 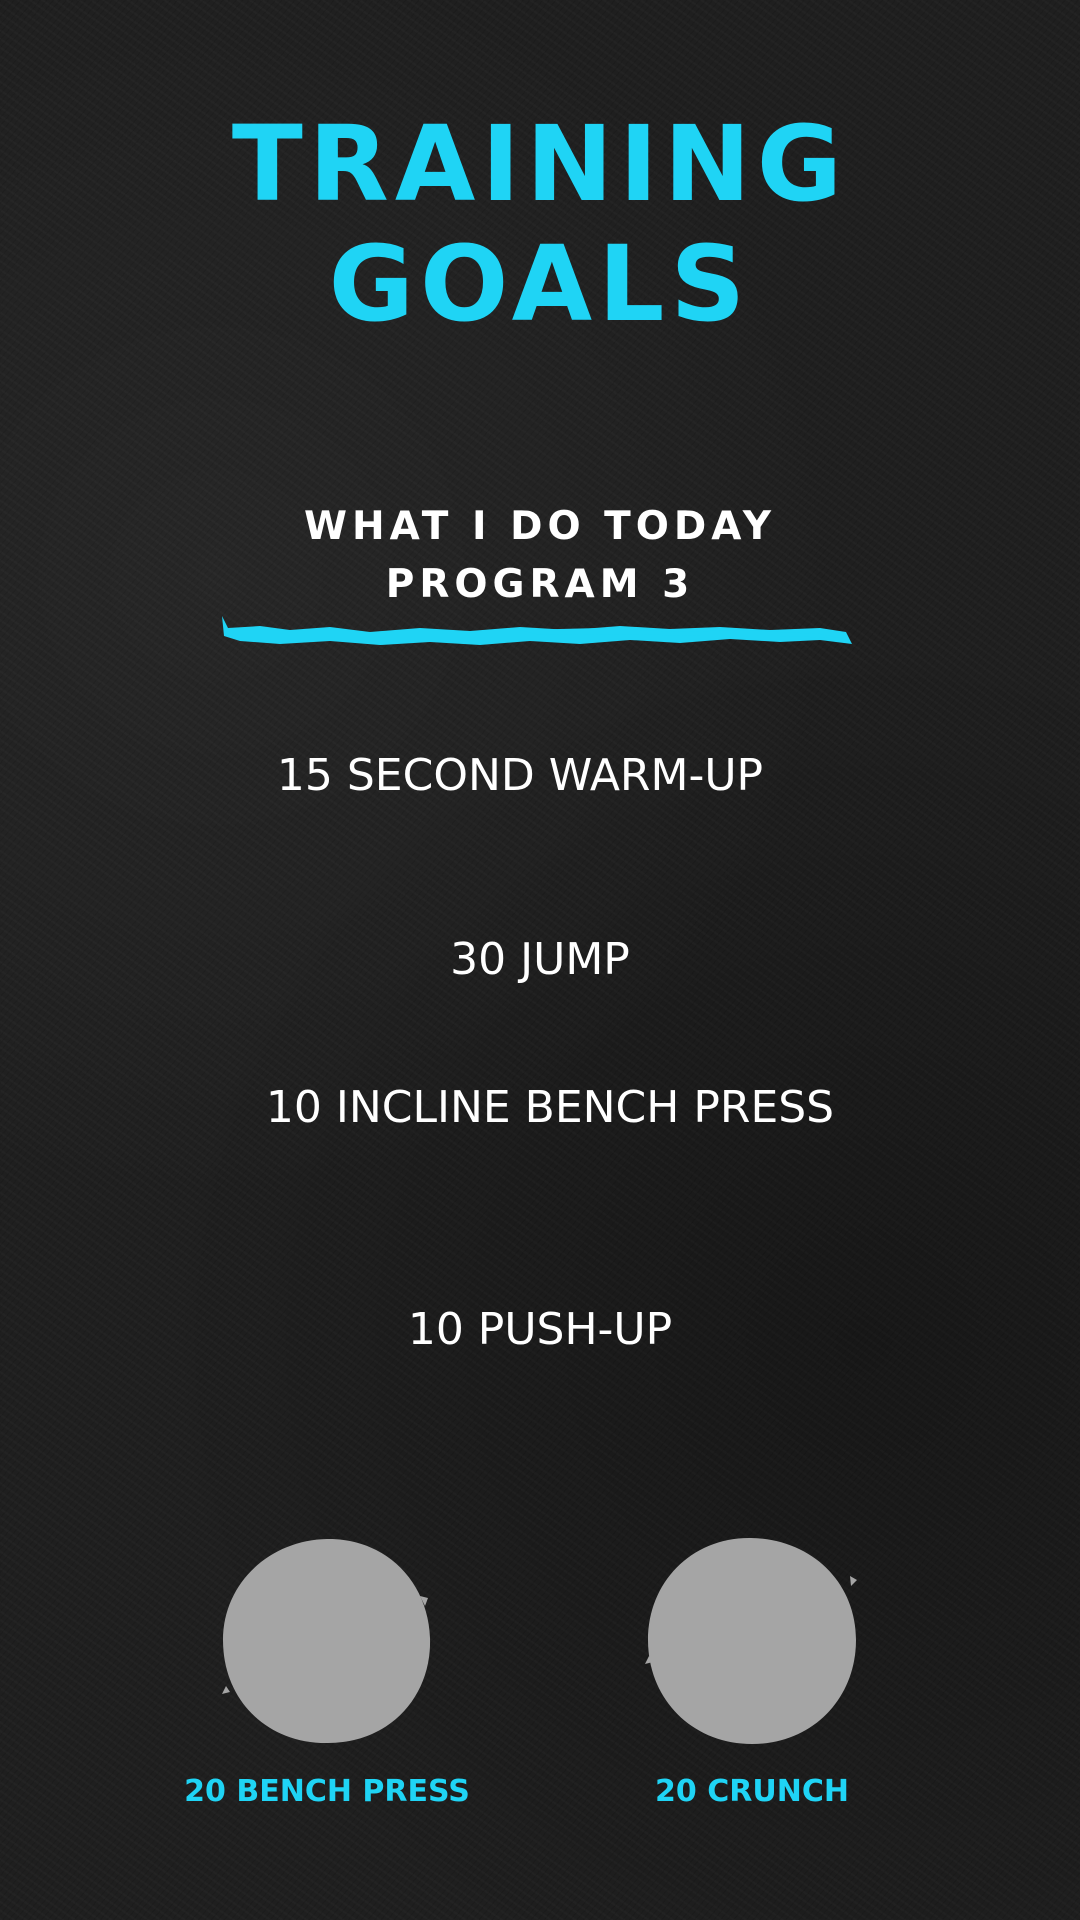 What do you see at coordinates (520, 775) in the screenshot?
I see `exercise-item: 15 SECOND WARM-UP` at bounding box center [520, 775].